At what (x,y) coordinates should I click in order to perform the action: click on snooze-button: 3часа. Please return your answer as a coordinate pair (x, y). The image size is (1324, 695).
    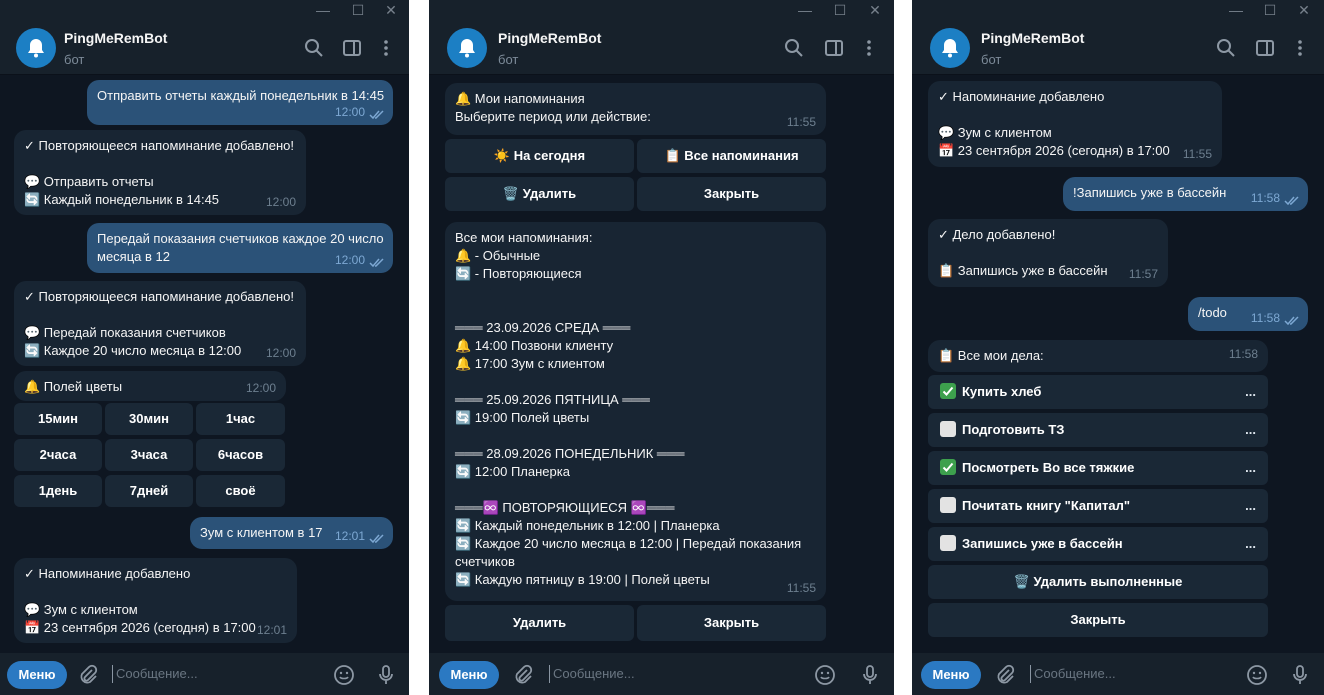
    Looking at the image, I should click on (149, 455).